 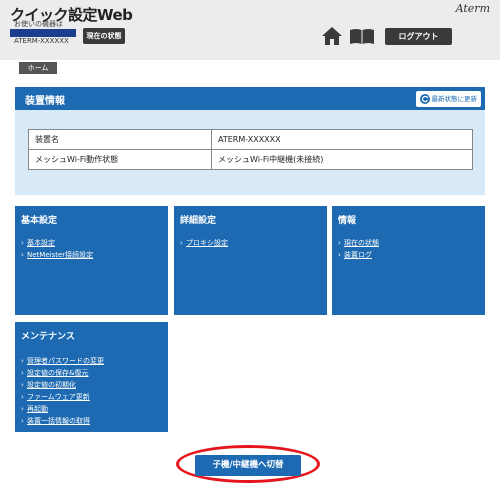 I want to click on basic-settings-box: 基本設定 › 基本設定 › NetMeister接続設定, so click(x=91, y=260).